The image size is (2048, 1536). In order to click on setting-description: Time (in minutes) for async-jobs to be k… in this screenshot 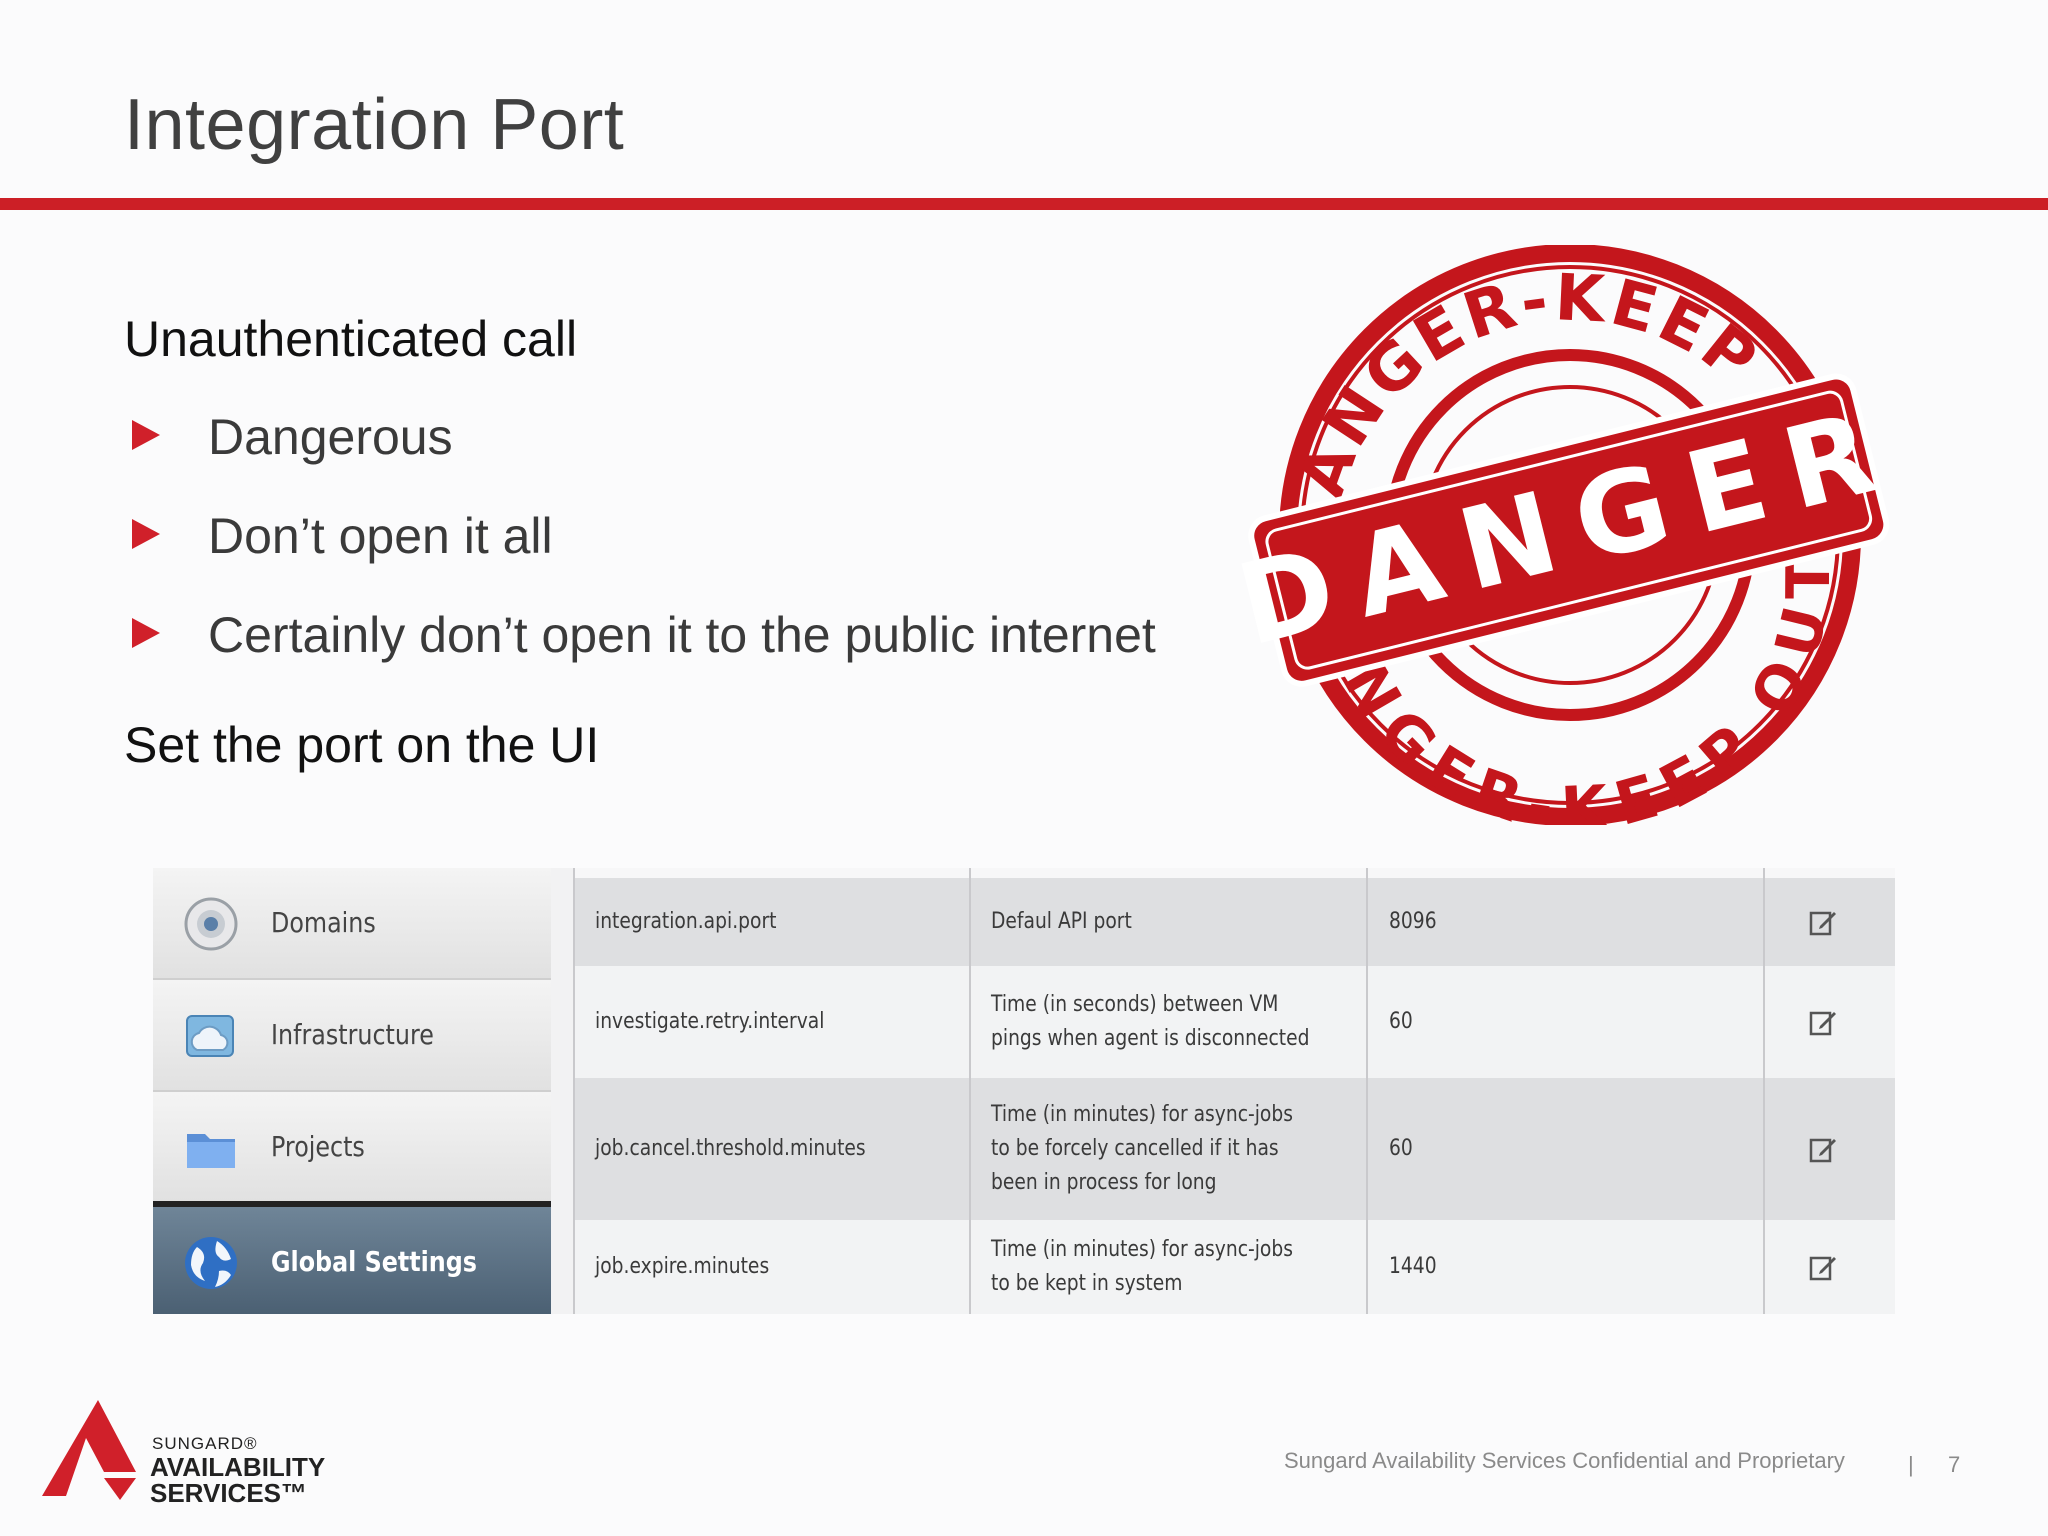, I will do `click(1142, 1266)`.